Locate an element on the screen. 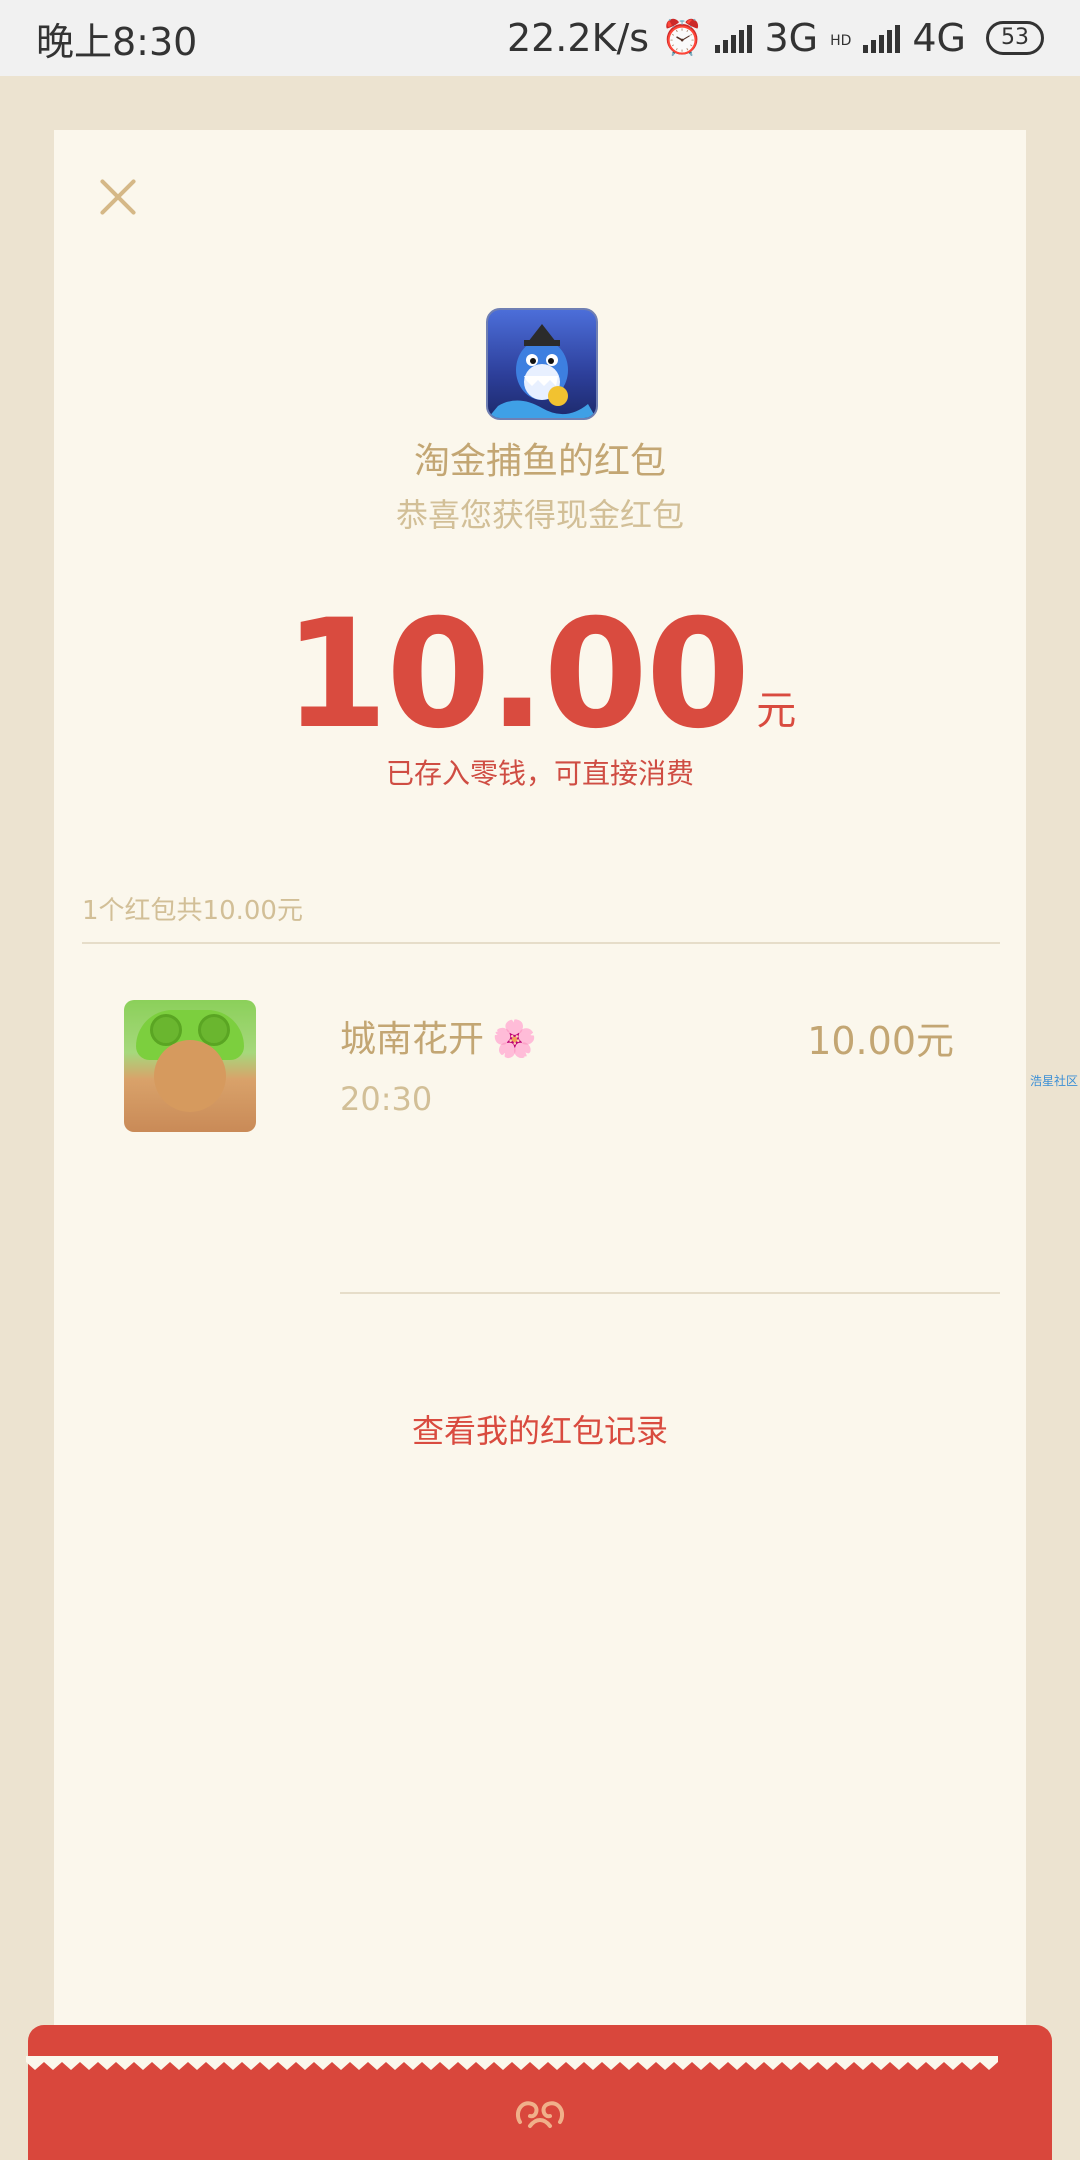  receiver-name-wrap: 城南花开 🌸 is located at coordinates (438, 1036).